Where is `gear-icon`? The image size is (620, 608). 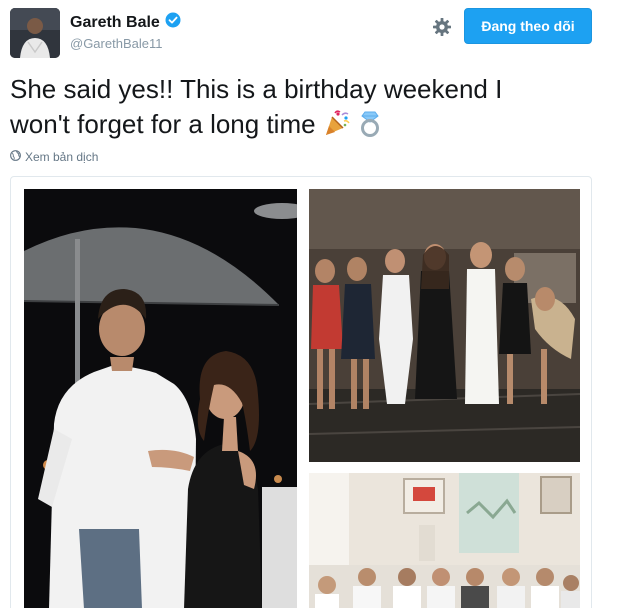 gear-icon is located at coordinates (442, 27).